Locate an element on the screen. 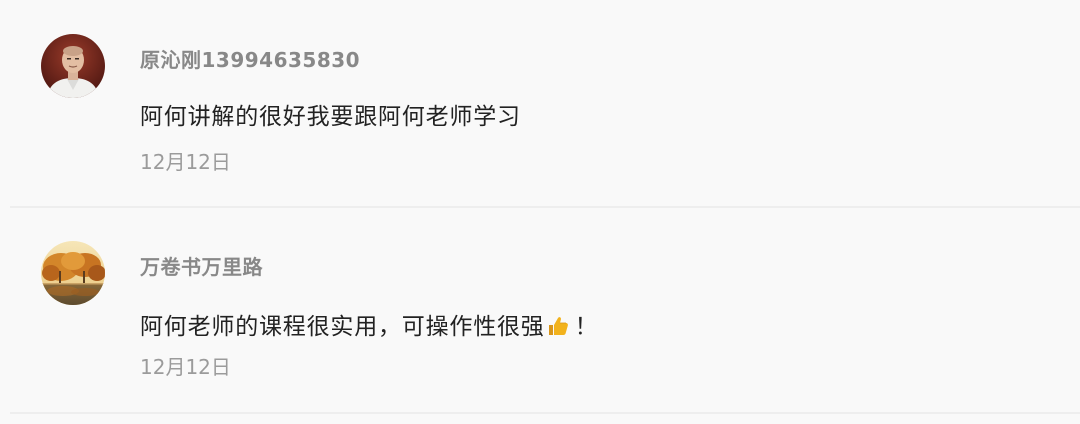 This screenshot has width=1080, height=424. person-portrait-icon is located at coordinates (73, 66).